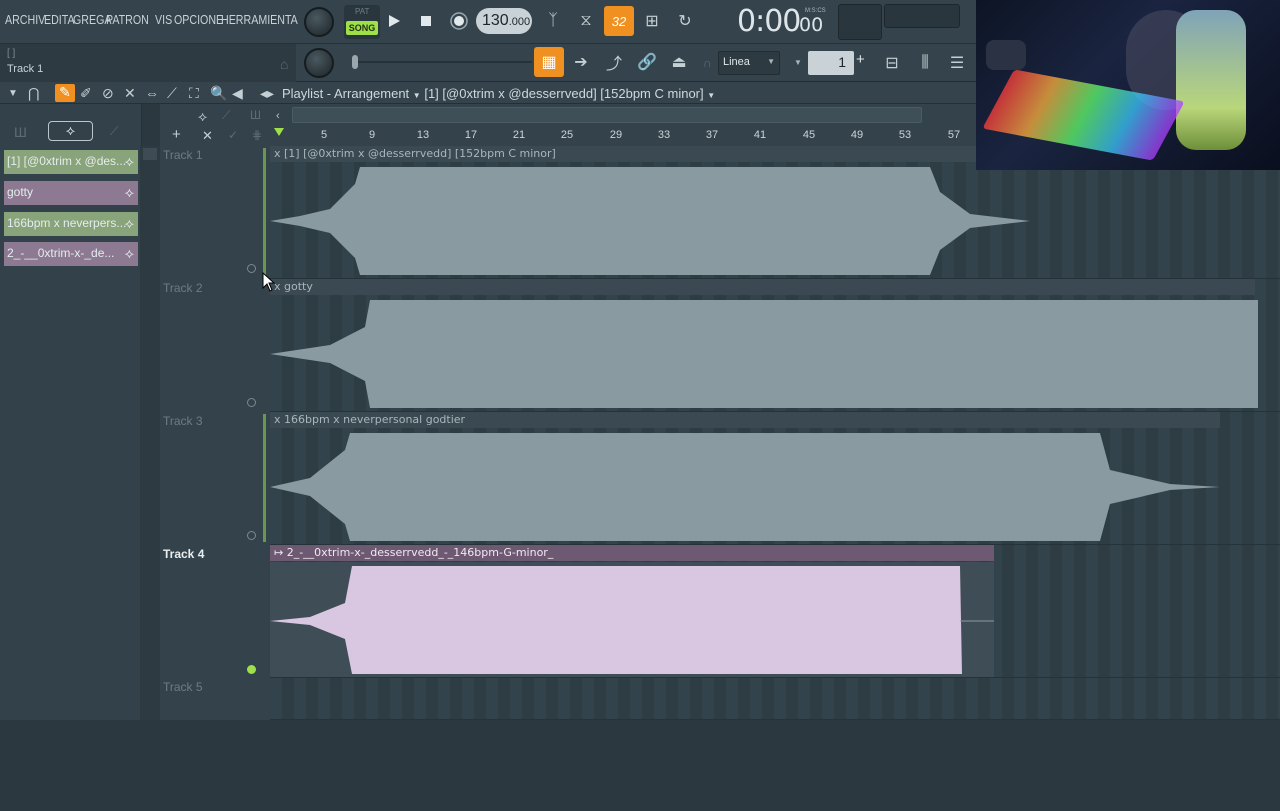 The height and width of the screenshot is (811, 1280). Describe the element at coordinates (362, 28) in the screenshot. I see `song-label: SONG` at that location.